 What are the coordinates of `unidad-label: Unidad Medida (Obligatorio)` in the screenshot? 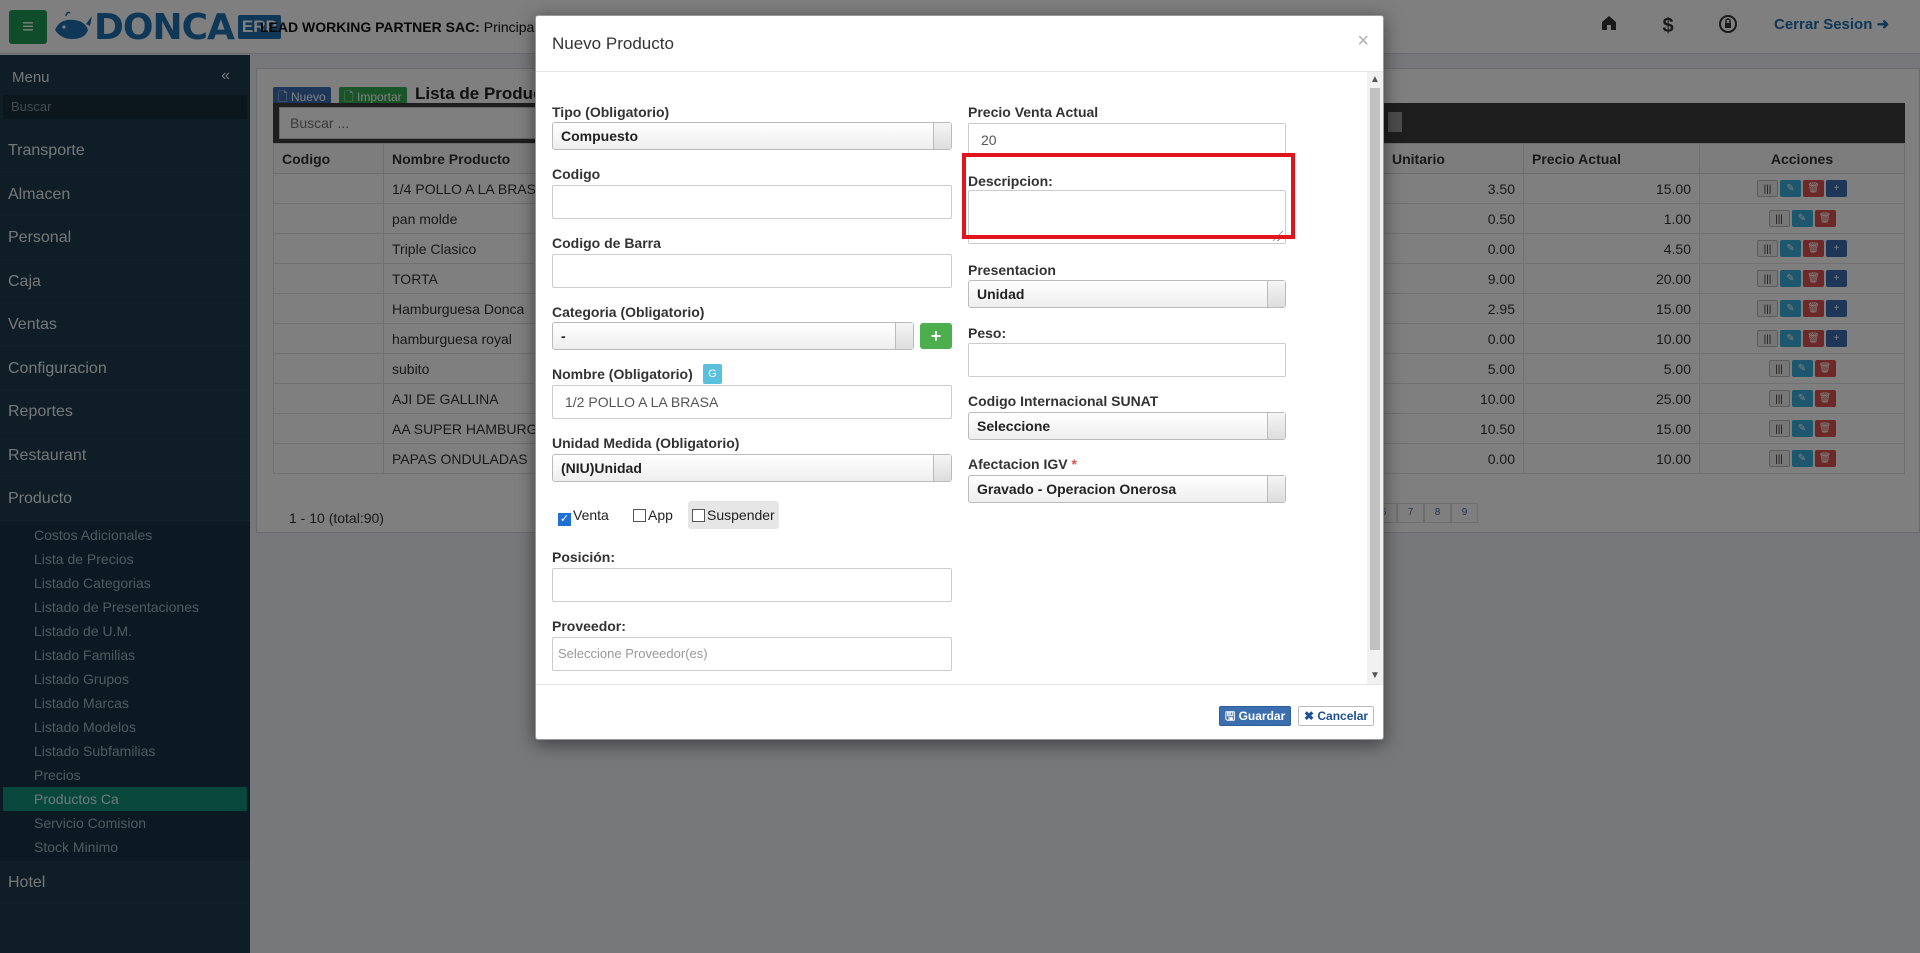 It's located at (646, 443).